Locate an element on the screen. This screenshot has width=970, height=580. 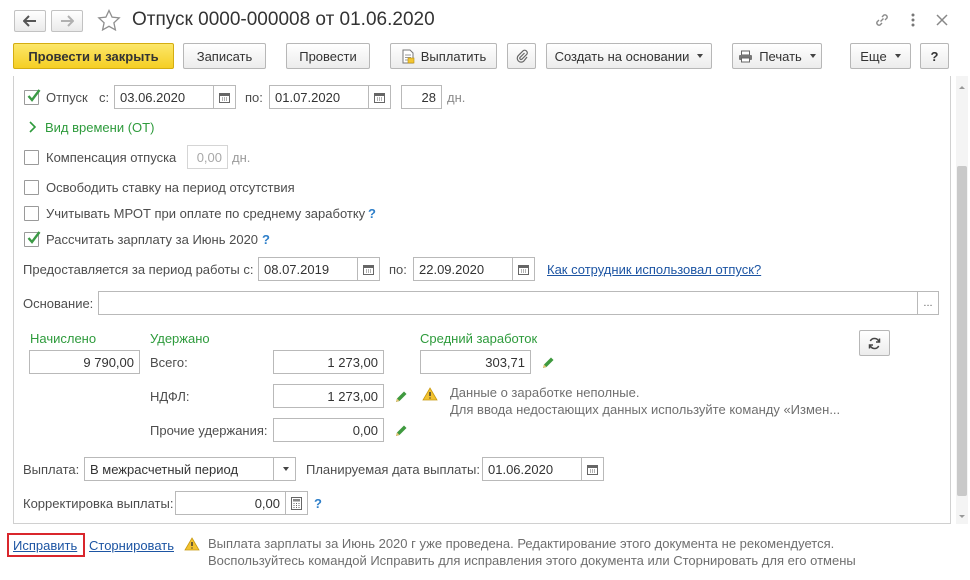
payout-label: Выплата: is located at coordinates (51, 469).